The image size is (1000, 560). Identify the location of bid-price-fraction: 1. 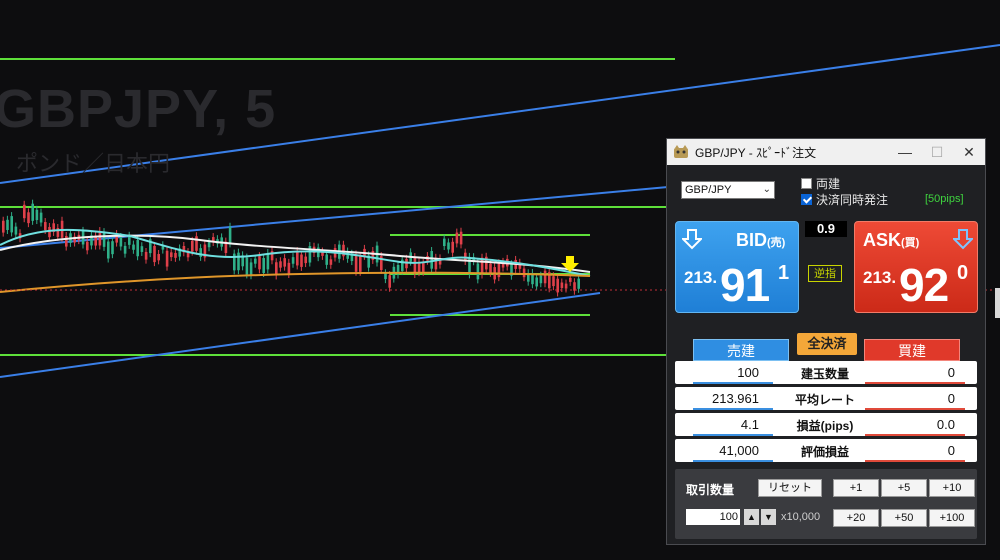
(784, 273).